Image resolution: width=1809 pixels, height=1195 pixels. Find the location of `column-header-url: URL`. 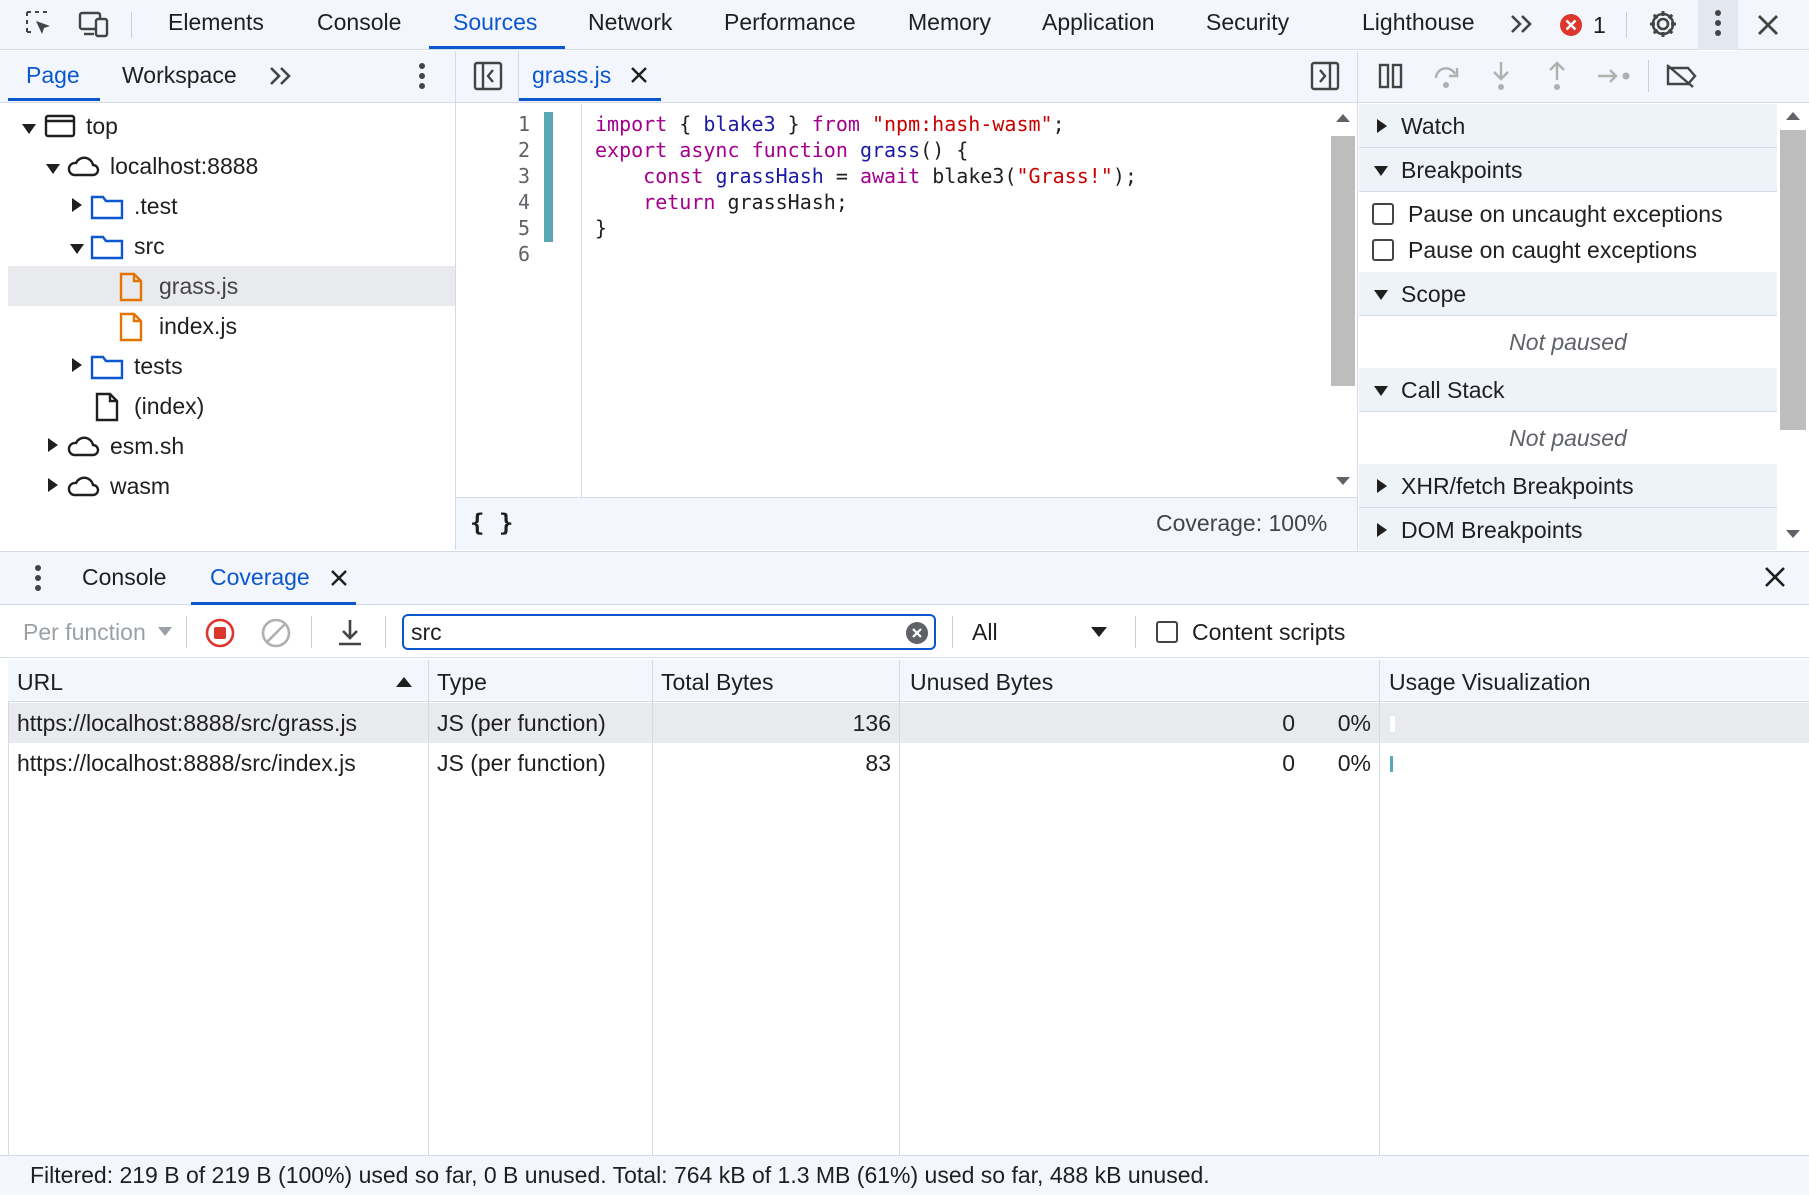

column-header-url: URL is located at coordinates (40, 682).